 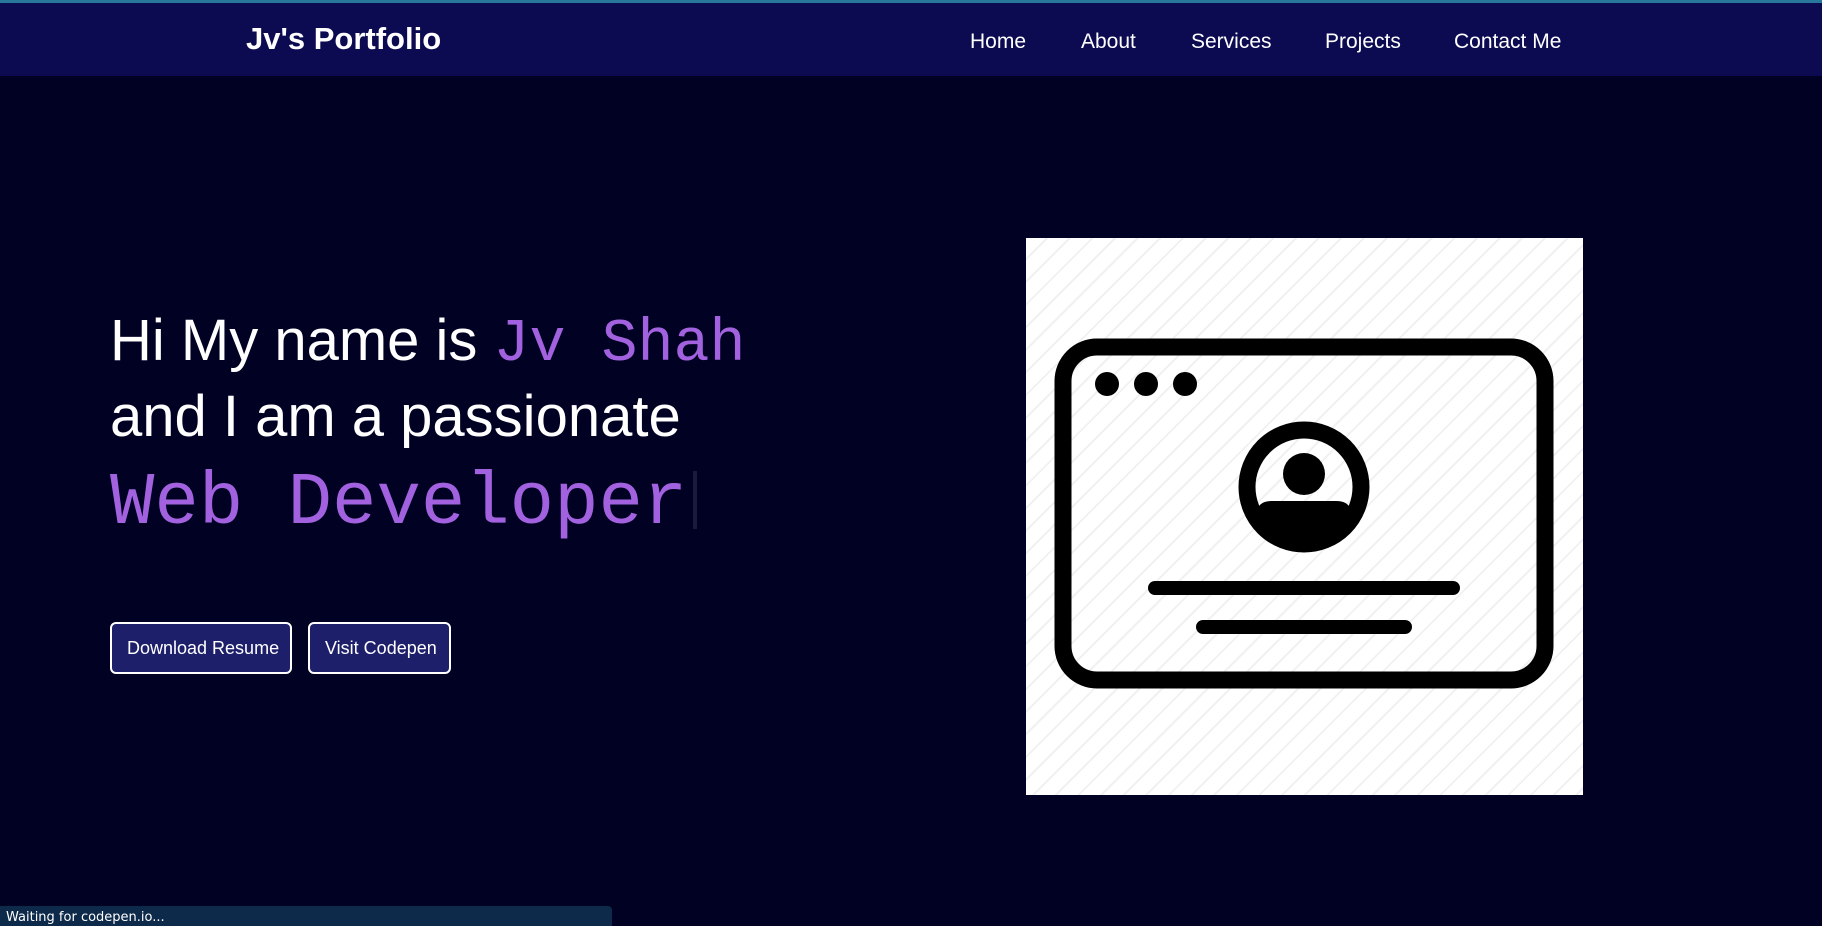 I want to click on hero-name: Jv Shah, so click(x=619, y=345).